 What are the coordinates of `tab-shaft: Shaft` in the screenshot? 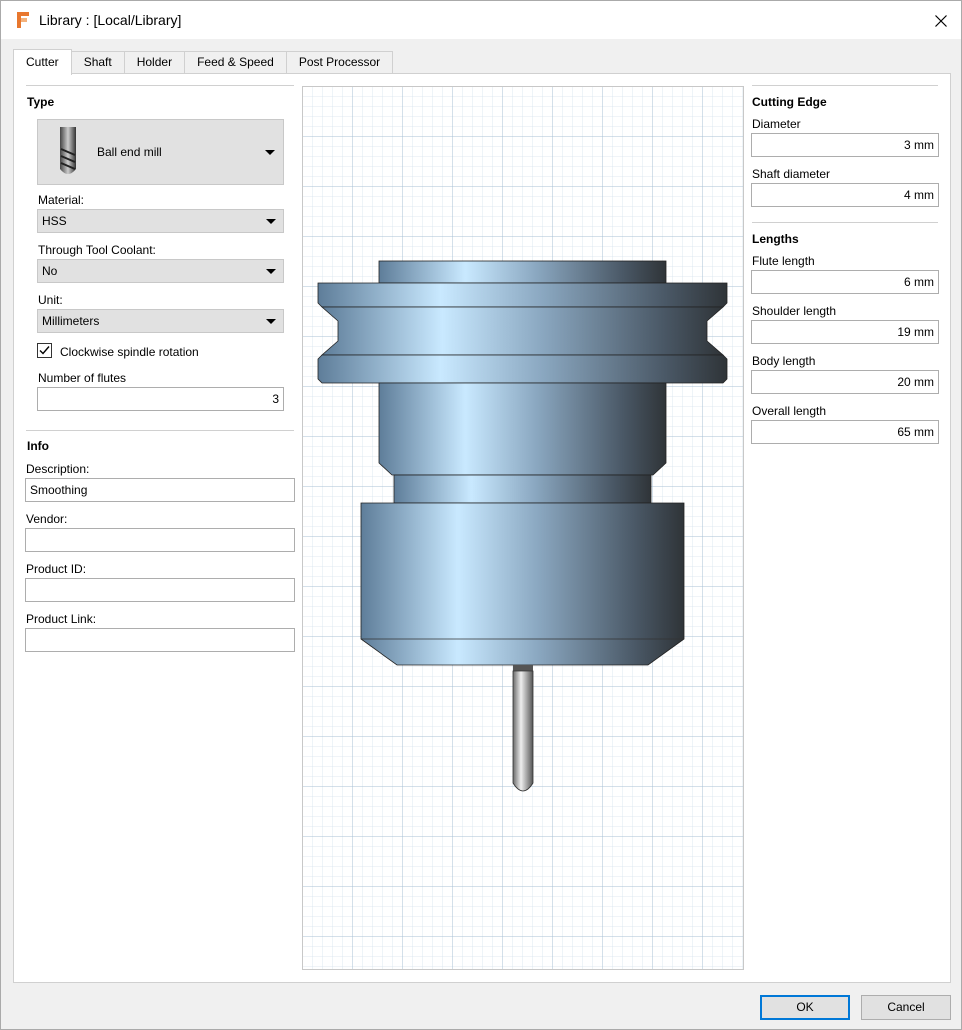 It's located at (98, 62).